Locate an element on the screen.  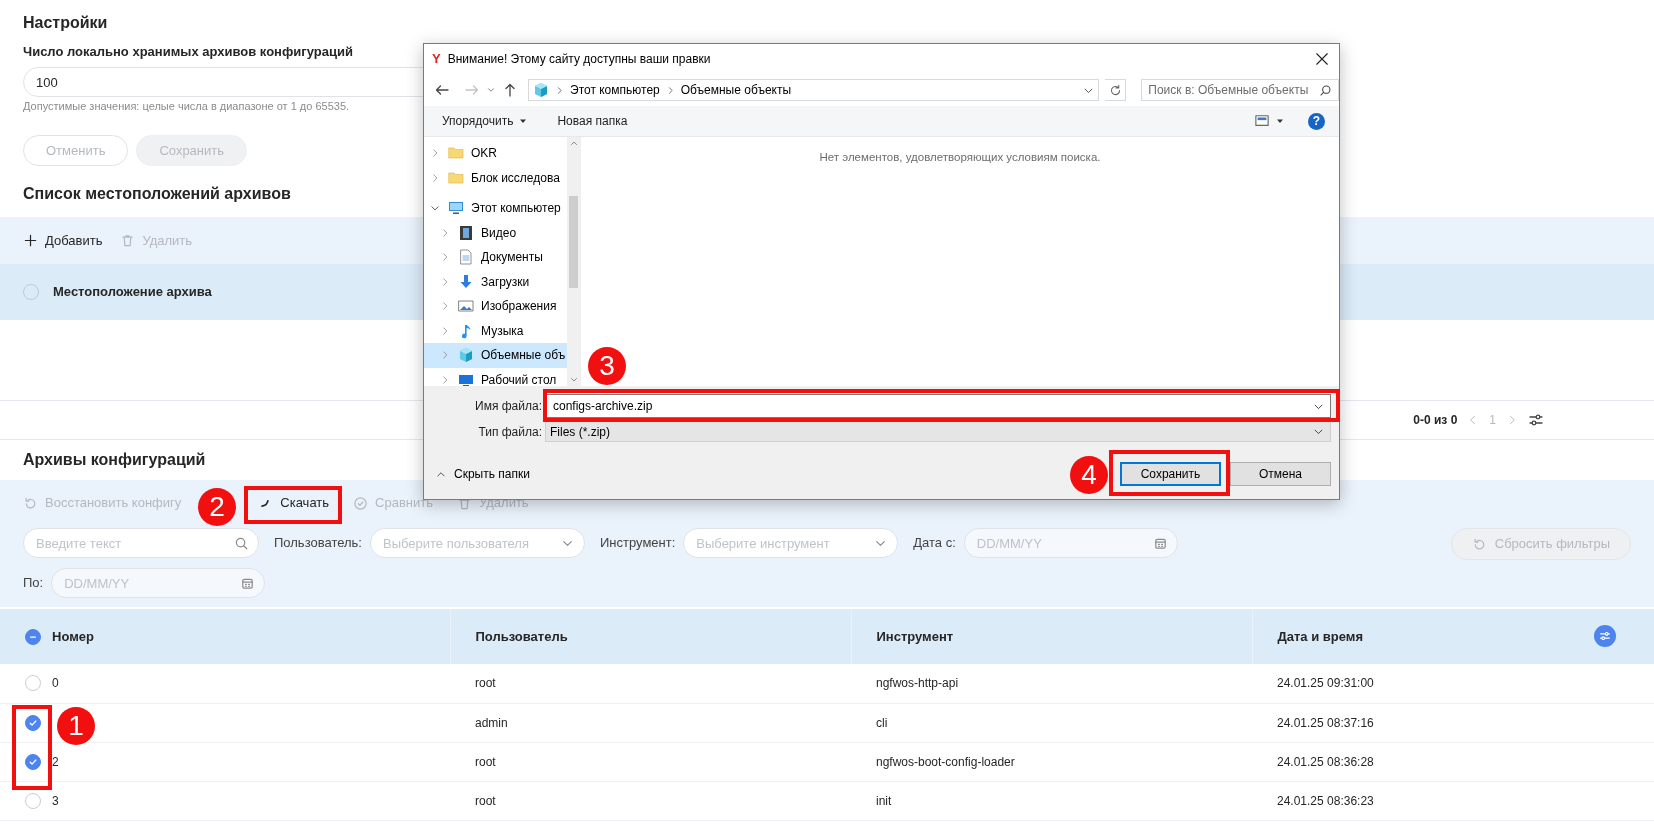
section-title: Список местоположений архивов is located at coordinates (157, 194).